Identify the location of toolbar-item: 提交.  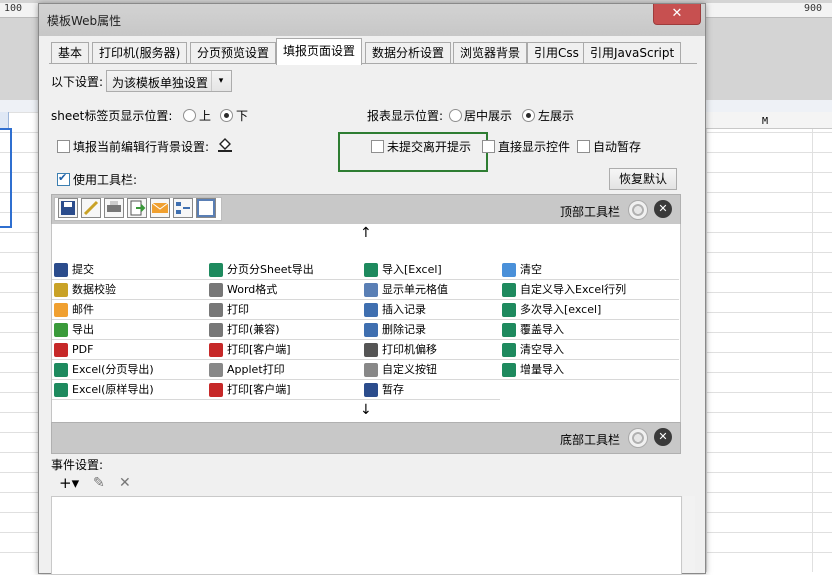
(129, 270).